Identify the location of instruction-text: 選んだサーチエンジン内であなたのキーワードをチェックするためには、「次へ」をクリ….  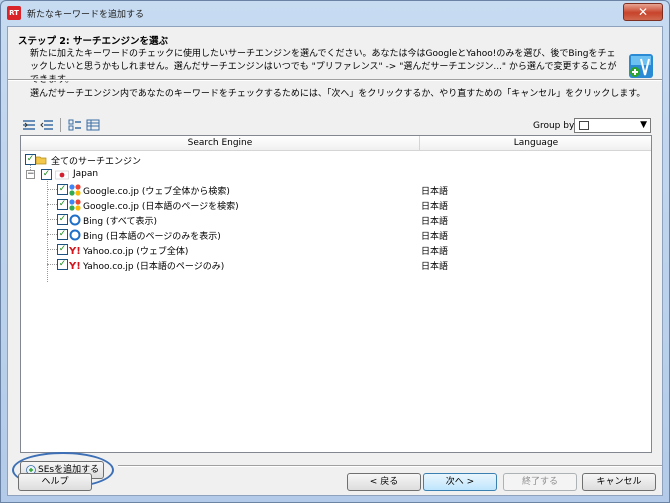
(338, 94).